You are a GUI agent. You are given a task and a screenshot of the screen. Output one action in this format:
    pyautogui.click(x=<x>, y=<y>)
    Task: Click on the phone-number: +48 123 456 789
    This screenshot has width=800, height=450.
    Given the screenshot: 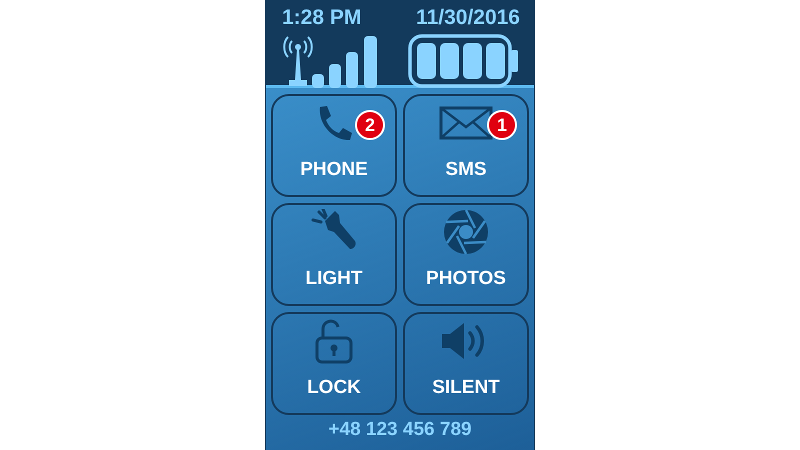 What is the action you would take?
    pyautogui.click(x=400, y=430)
    